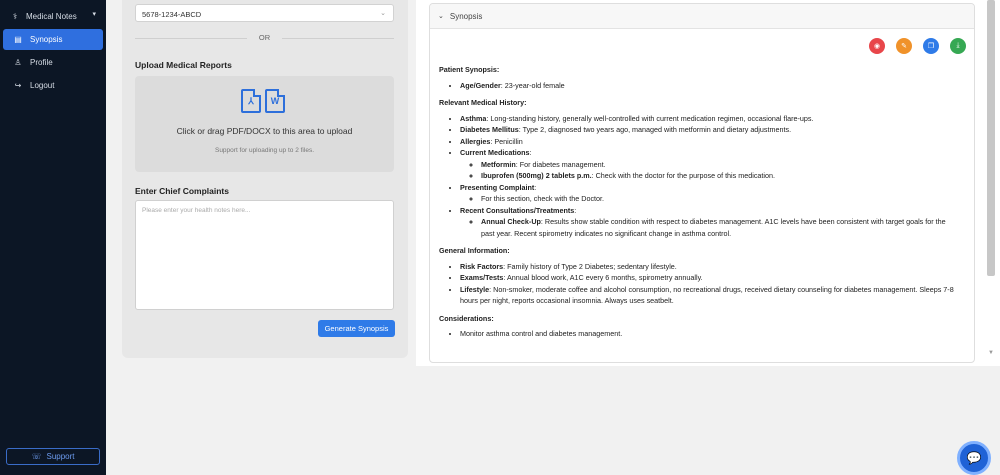  Describe the element at coordinates (991, 138) in the screenshot. I see `page-scrollbar` at that location.